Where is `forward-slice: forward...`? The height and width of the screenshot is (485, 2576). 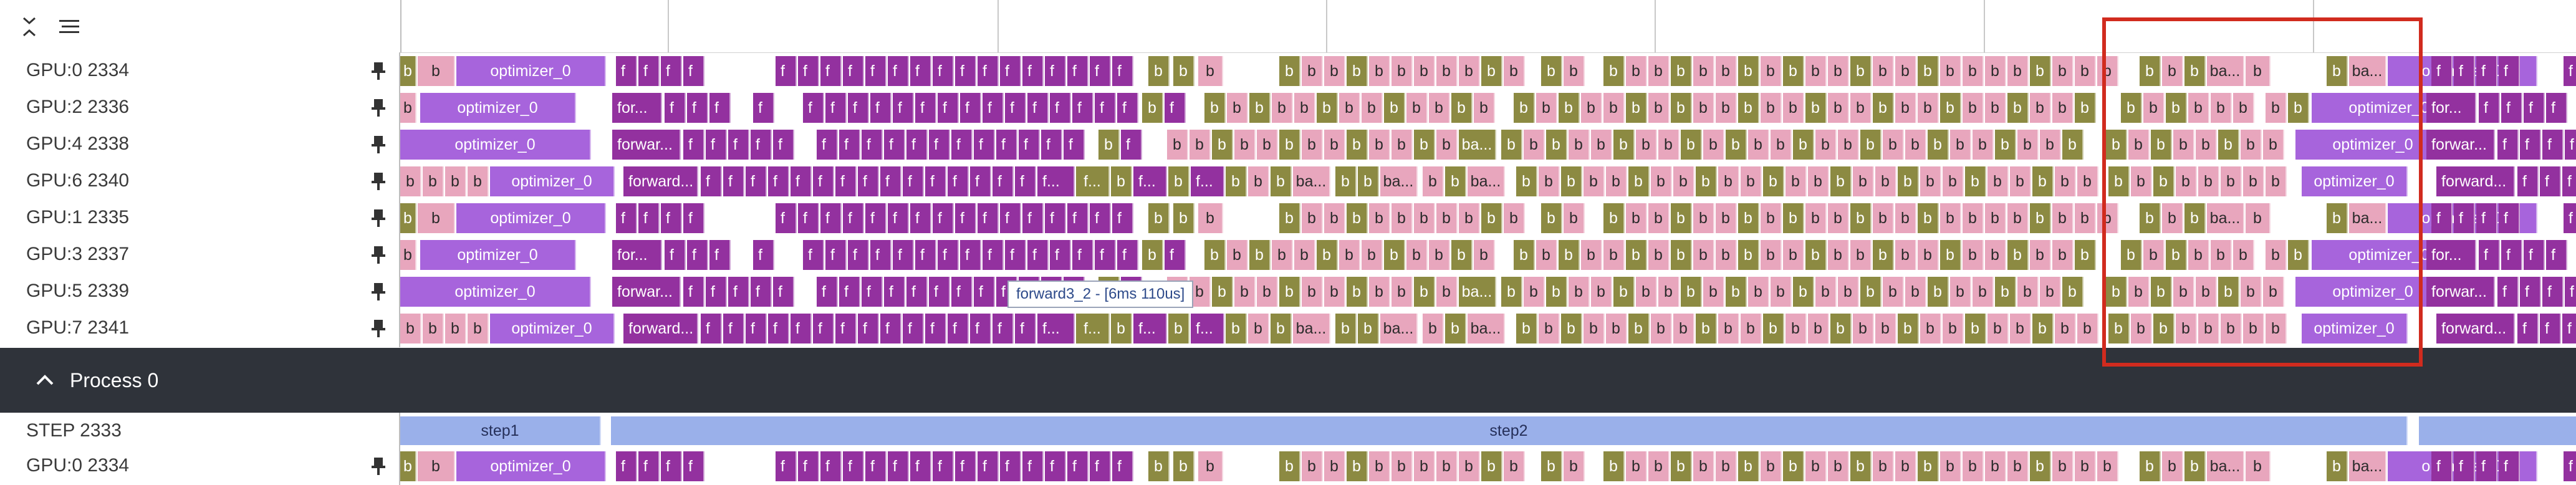
forward-slice: forward... is located at coordinates (660, 181).